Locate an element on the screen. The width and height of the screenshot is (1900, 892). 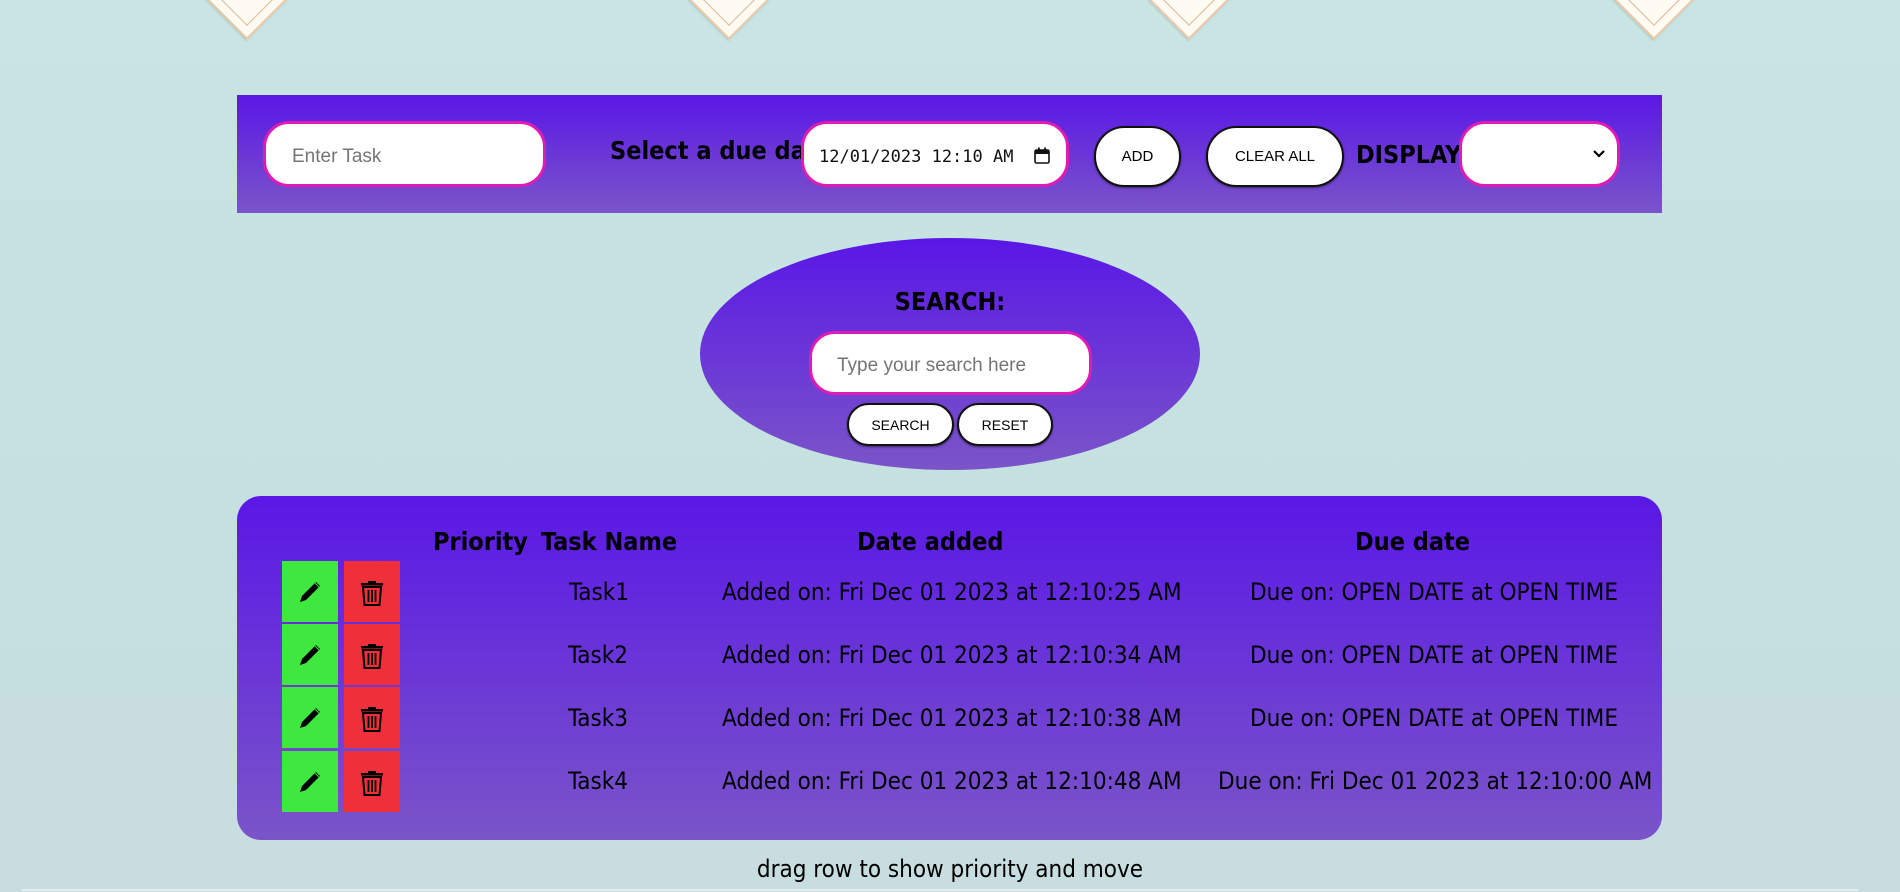
date-added-cell: Added on: Fri Dec 01 2023 at 12:10:38 AM is located at coordinates (952, 718).